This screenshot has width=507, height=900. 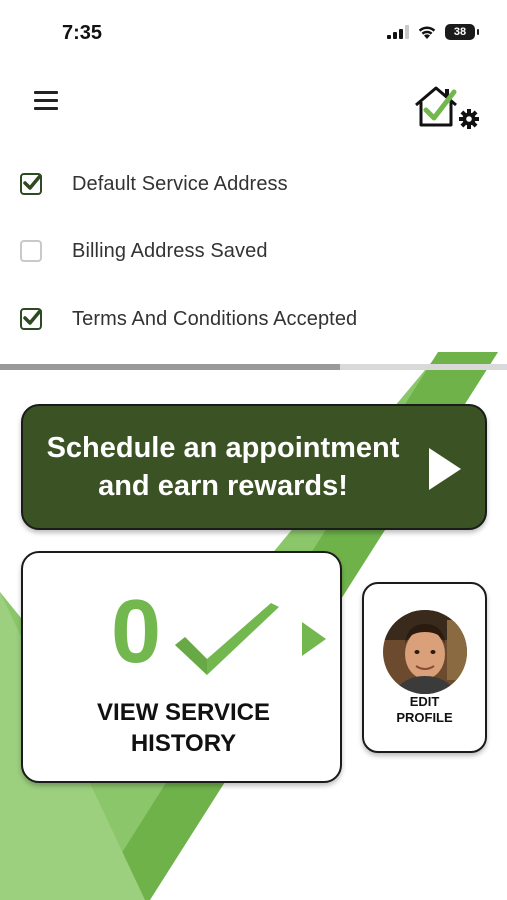 I want to click on checklist-label: Default Service Address, so click(x=180, y=183).